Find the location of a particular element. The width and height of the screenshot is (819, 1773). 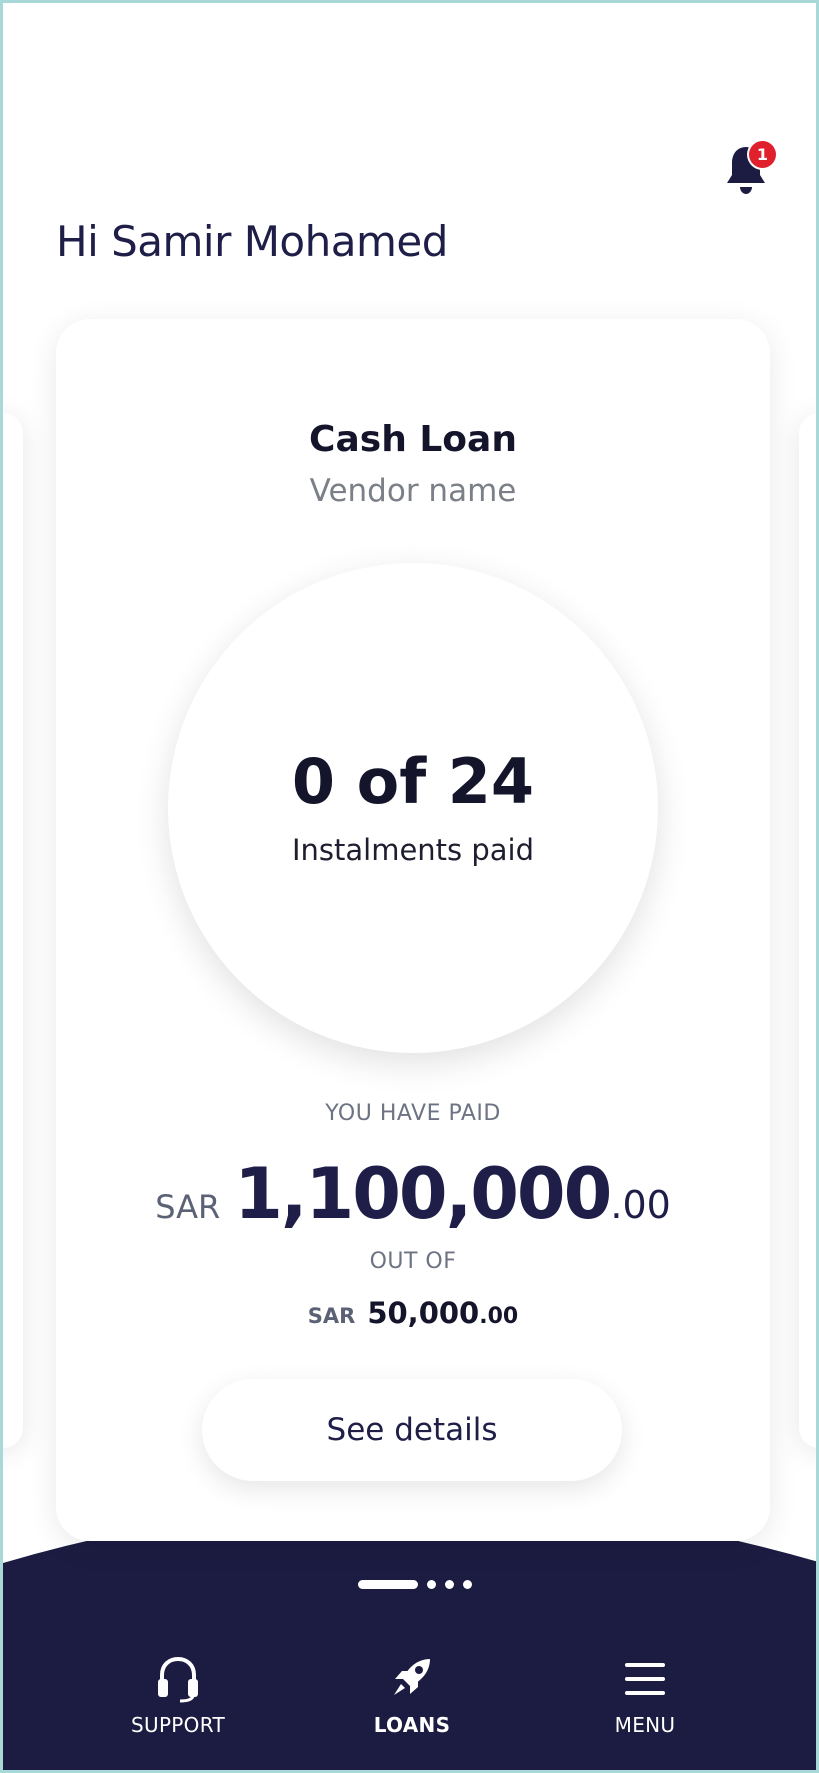

vendor-name: Vendor name is located at coordinates (413, 491).